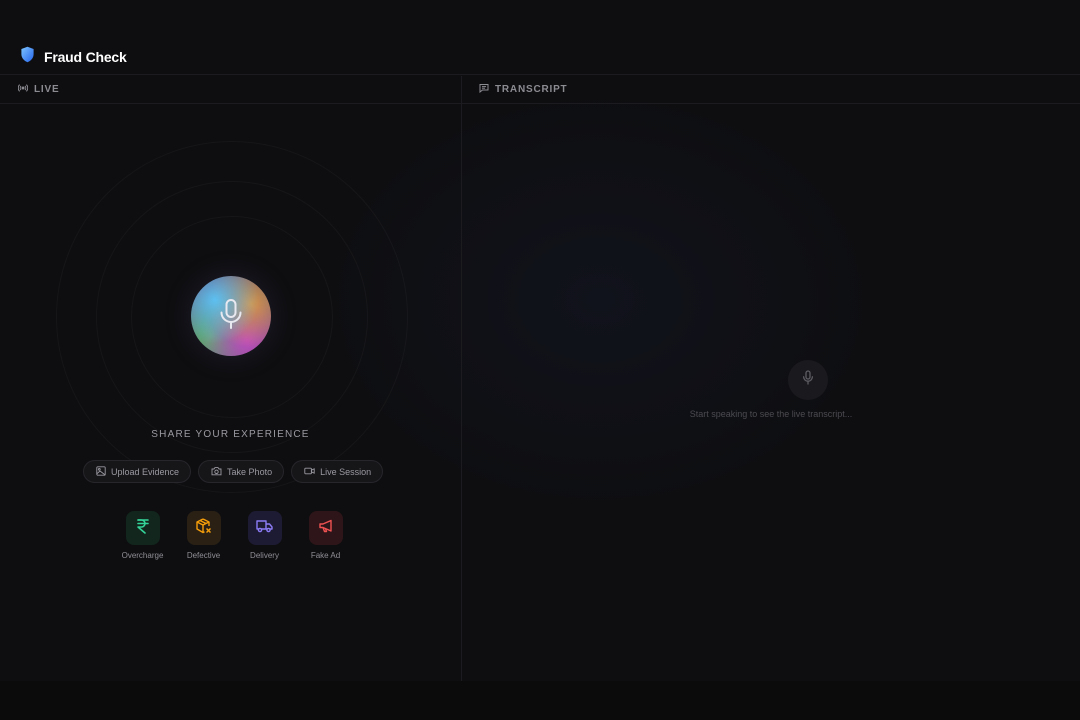 Image resolution: width=1080 pixels, height=720 pixels. I want to click on megaphone-icon, so click(326, 528).